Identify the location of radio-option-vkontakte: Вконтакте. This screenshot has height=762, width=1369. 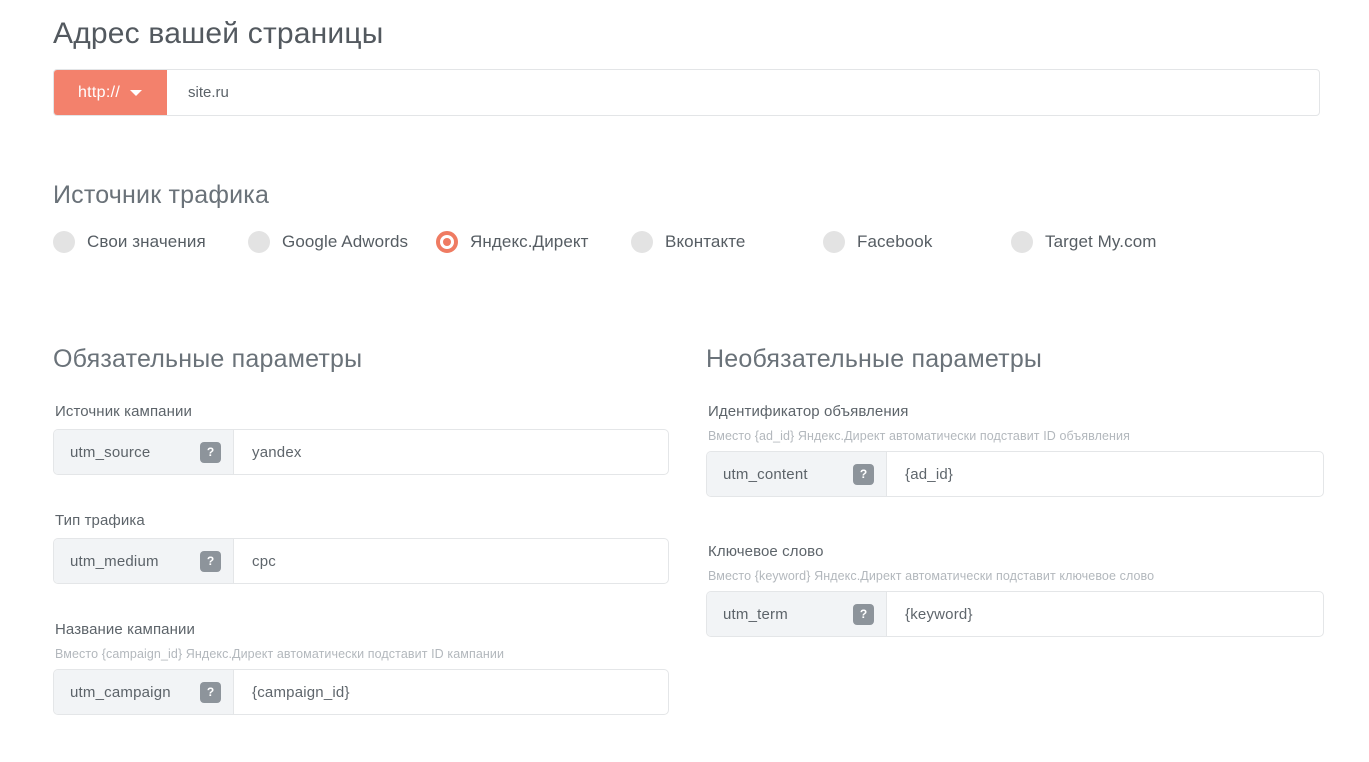
(688, 242).